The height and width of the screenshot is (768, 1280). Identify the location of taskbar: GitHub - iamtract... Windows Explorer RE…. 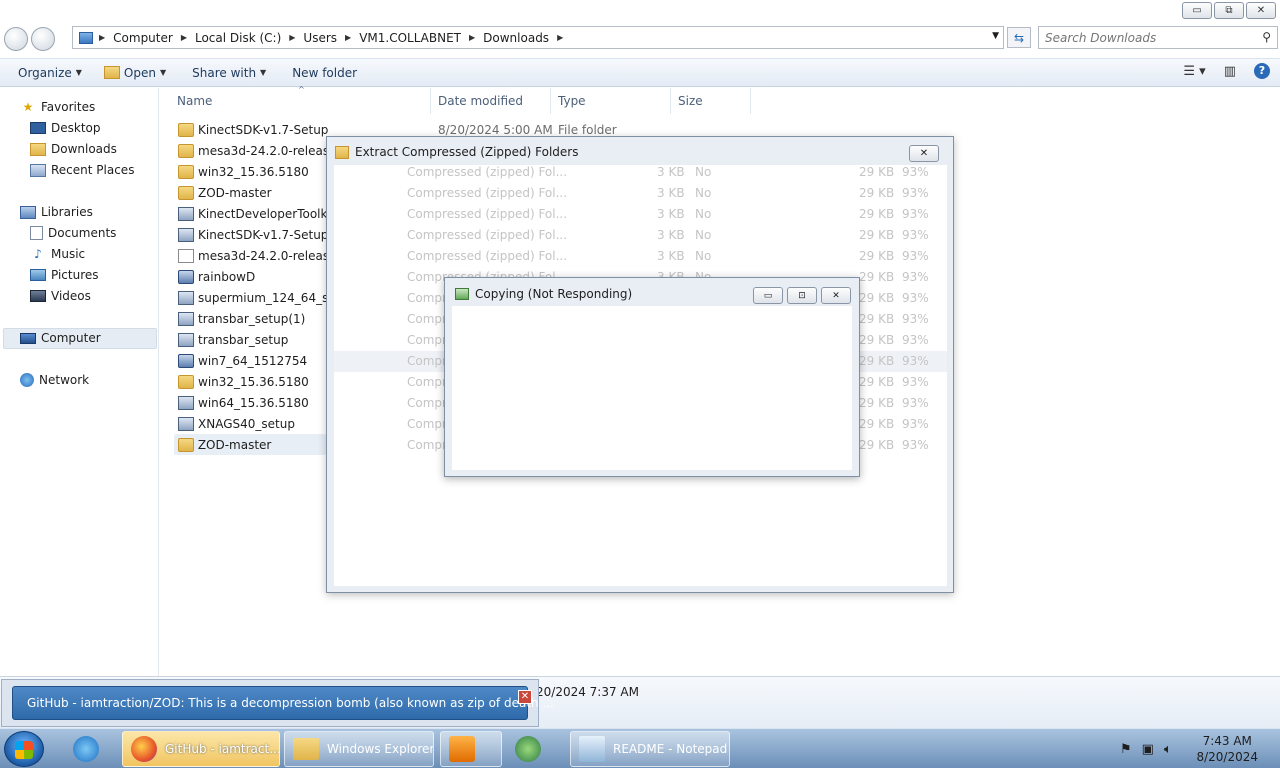
(640, 748).